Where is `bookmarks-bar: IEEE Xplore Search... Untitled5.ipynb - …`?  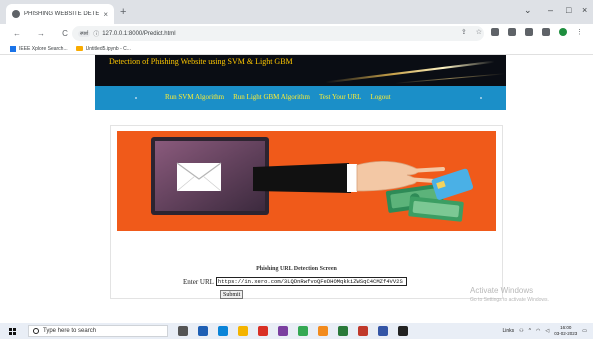 bookmarks-bar: IEEE Xplore Search... Untitled5.ipynb - … is located at coordinates (296, 49).